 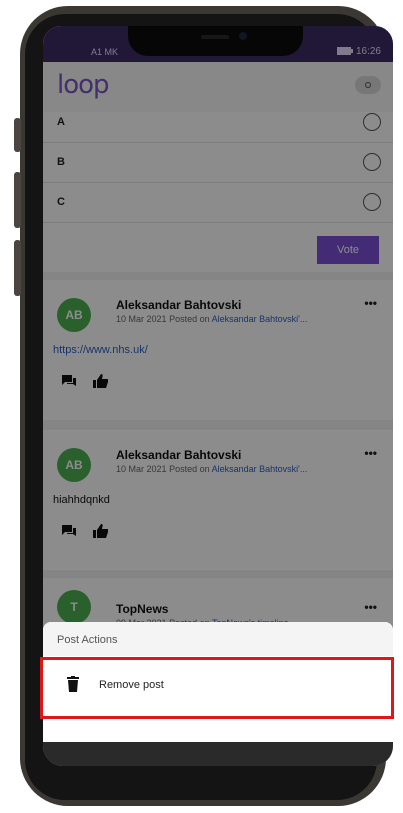 What do you see at coordinates (17, 135) in the screenshot?
I see `silent-switch` at bounding box center [17, 135].